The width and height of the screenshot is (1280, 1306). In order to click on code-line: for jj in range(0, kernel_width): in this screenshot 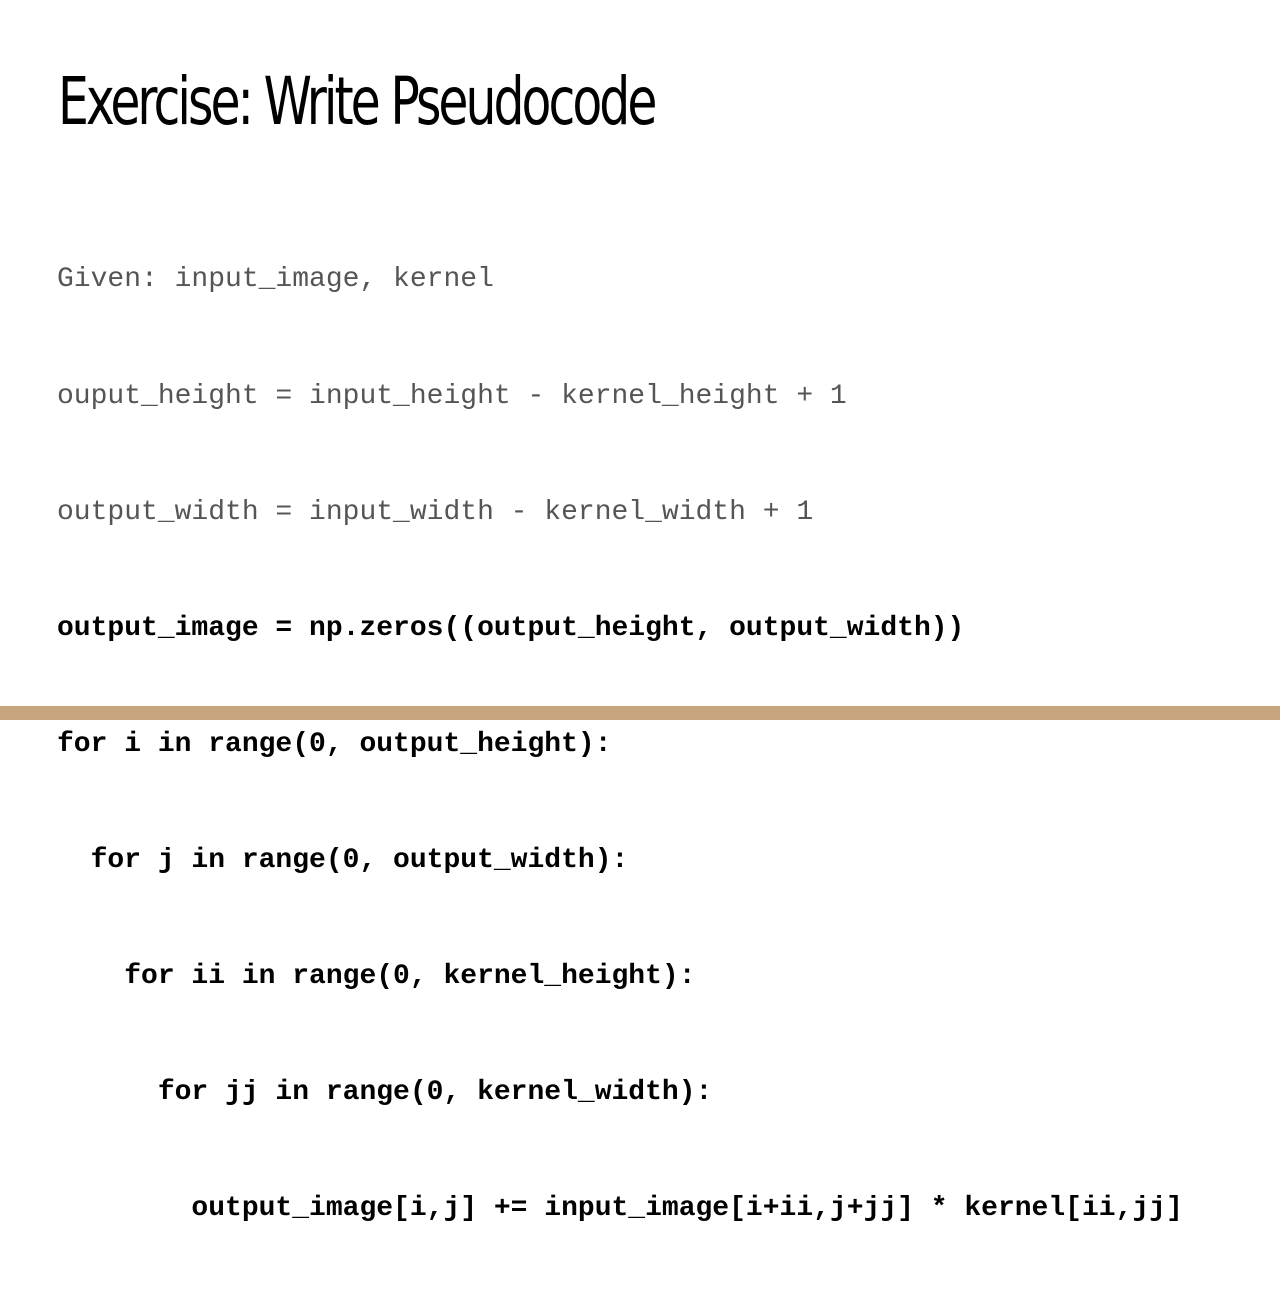, I will do `click(385, 1093)`.